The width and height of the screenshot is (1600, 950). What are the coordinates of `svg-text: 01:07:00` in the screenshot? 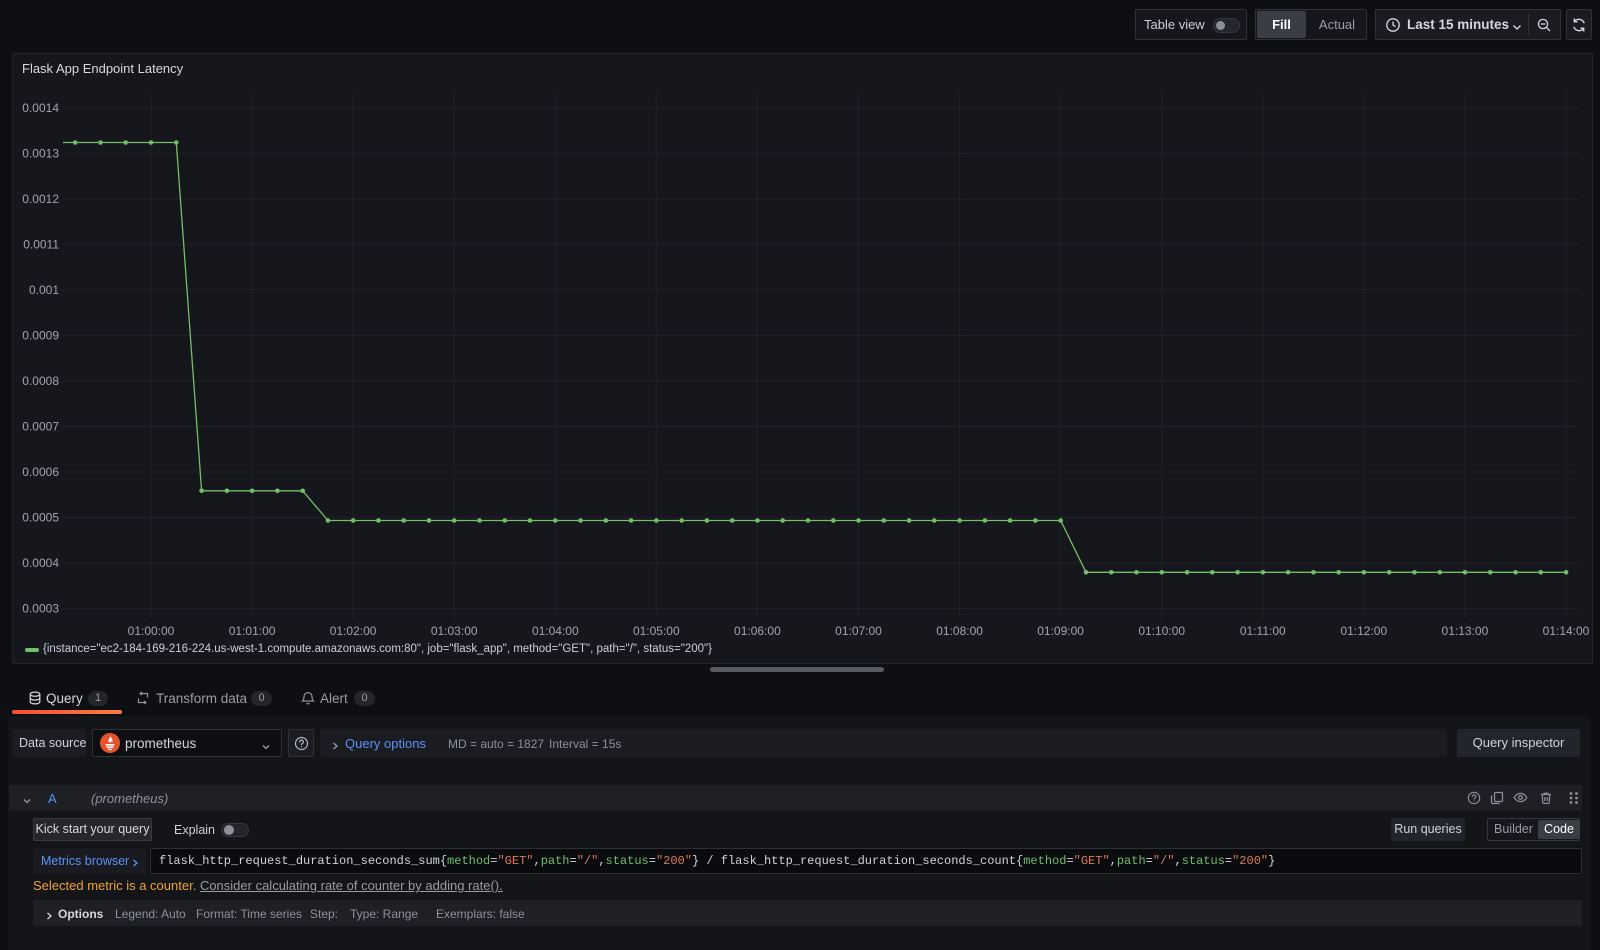 It's located at (858, 631).